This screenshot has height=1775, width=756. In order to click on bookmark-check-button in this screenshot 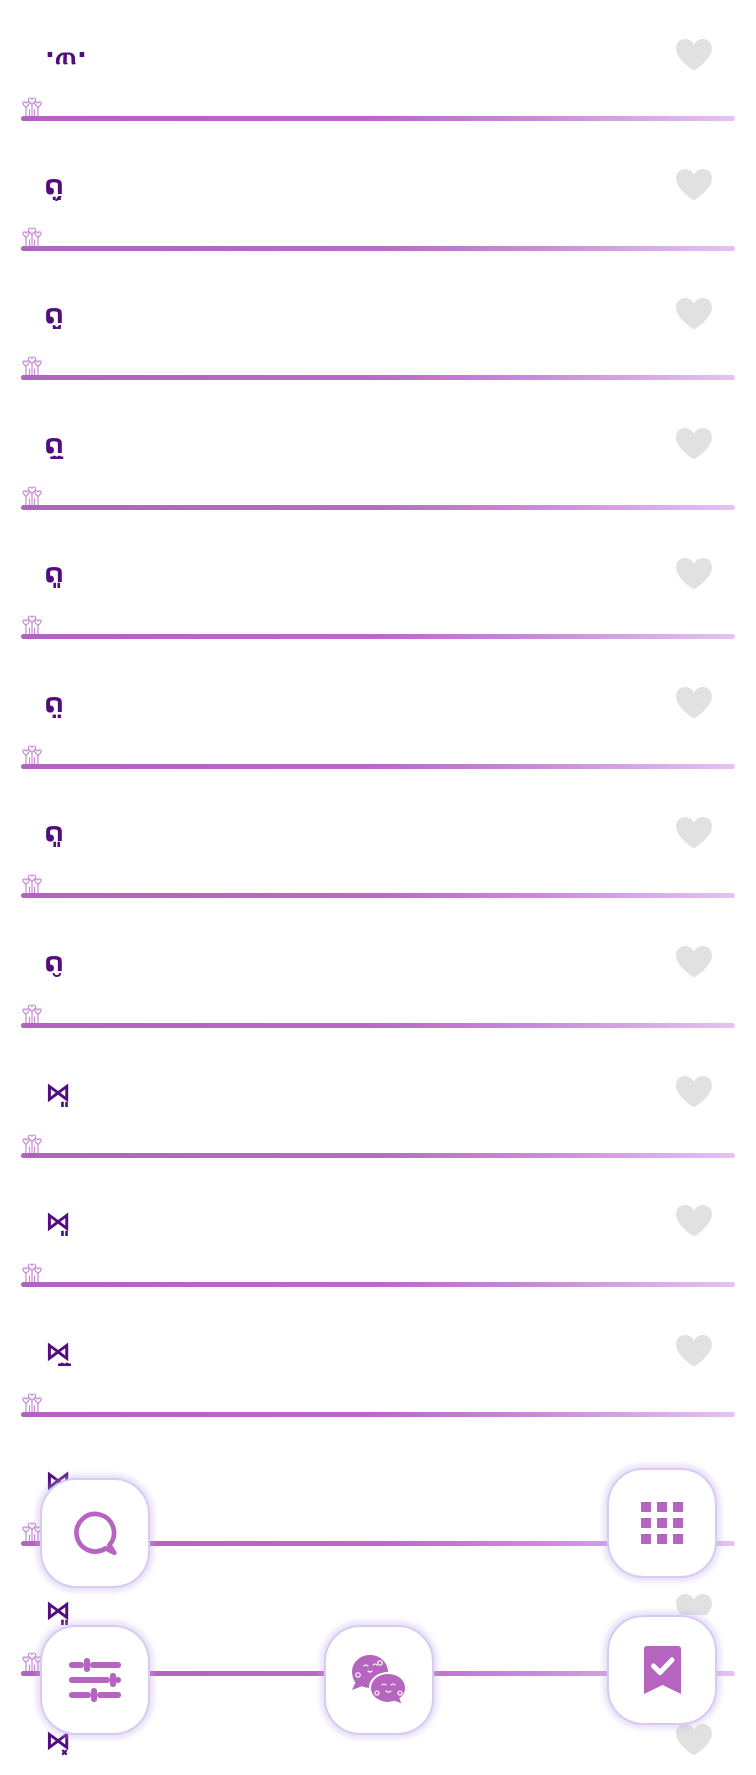, I will do `click(662, 1670)`.